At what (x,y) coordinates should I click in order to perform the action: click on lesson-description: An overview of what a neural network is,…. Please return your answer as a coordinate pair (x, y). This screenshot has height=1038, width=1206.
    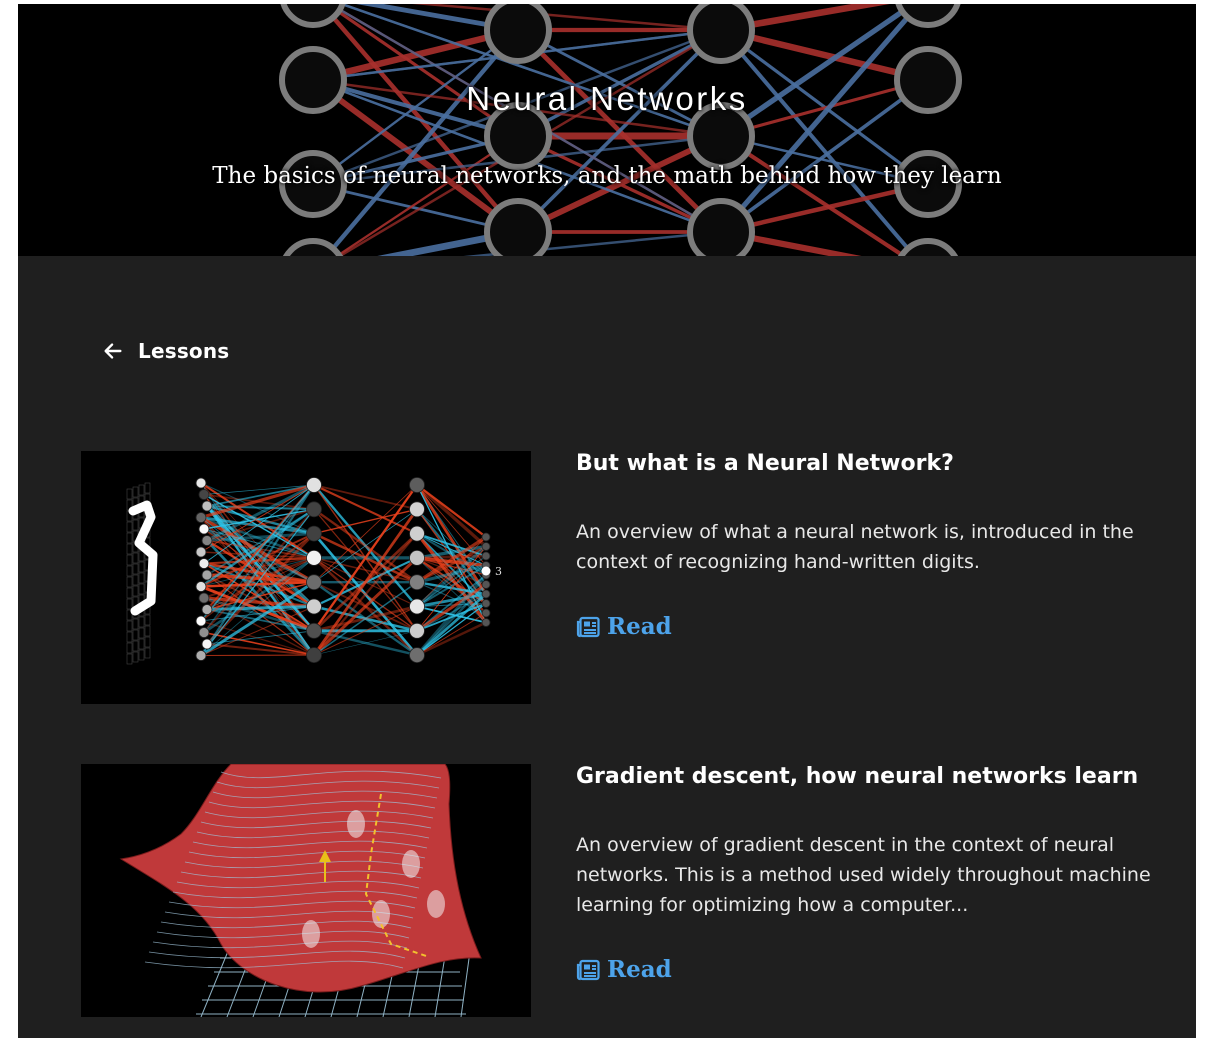
    Looking at the image, I should click on (855, 547).